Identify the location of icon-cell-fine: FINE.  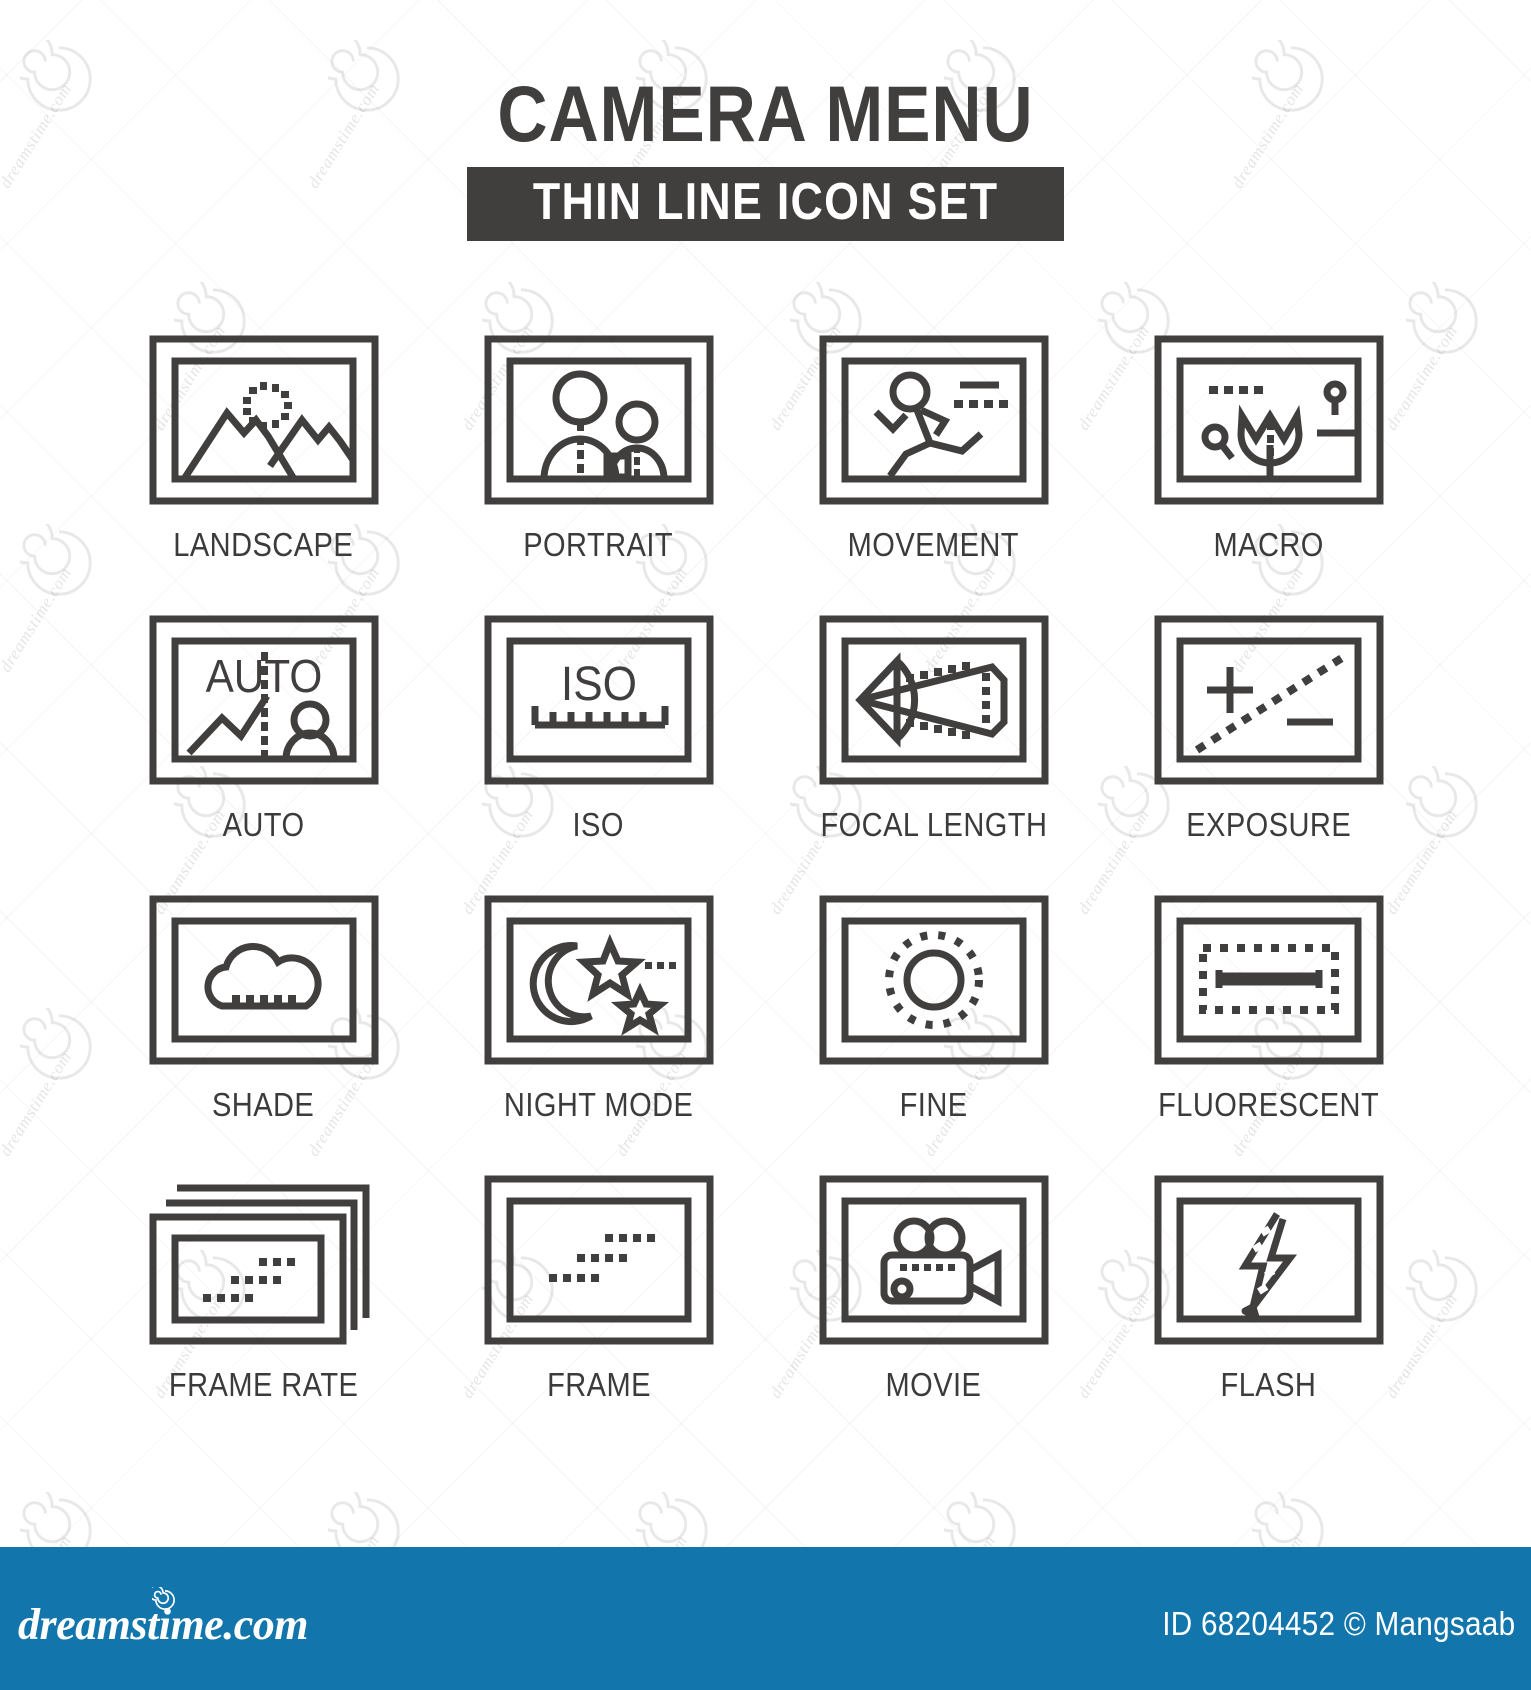
(933, 1030).